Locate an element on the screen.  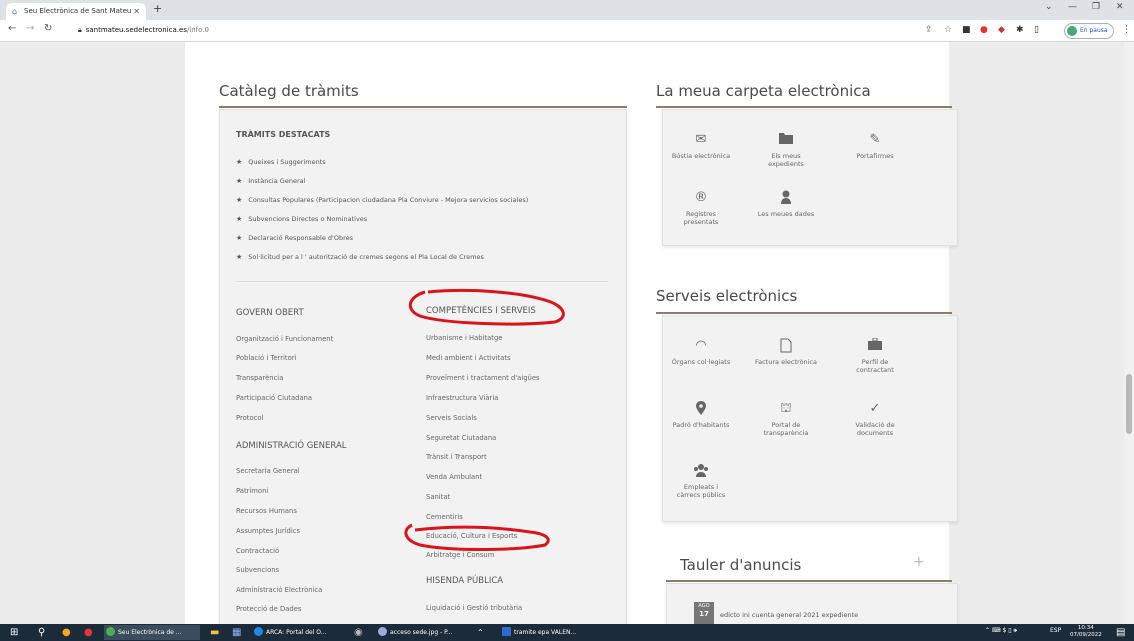
close-tab-icon: ✕ is located at coordinates (136, 11).